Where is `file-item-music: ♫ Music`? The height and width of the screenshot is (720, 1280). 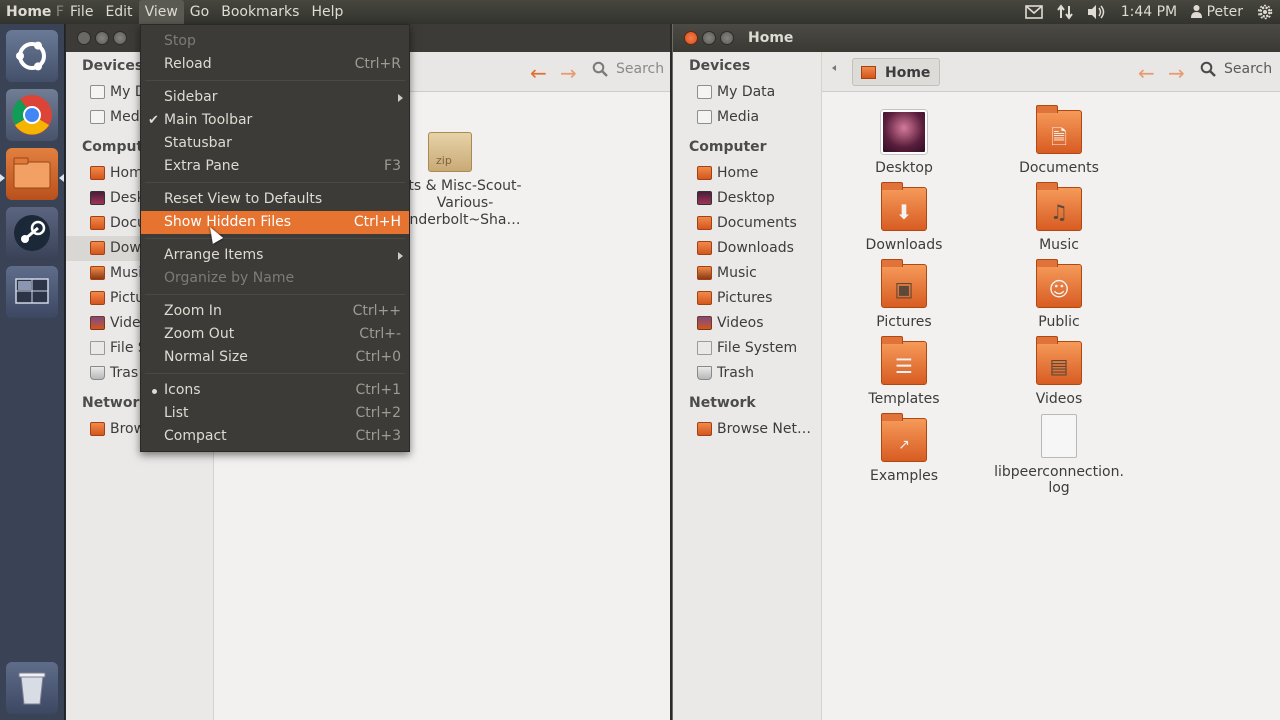 file-item-music: ♫ Music is located at coordinates (1059, 217).